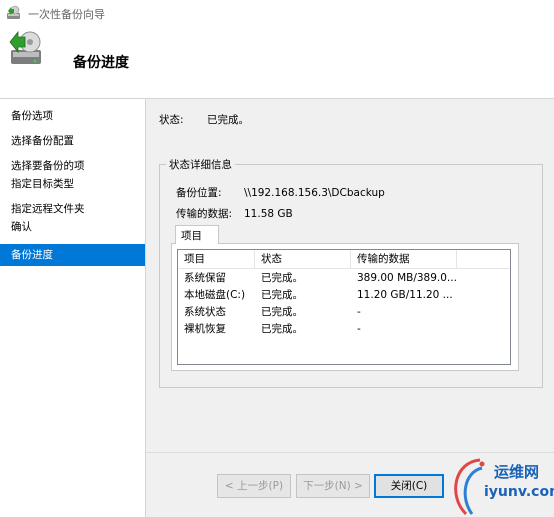 Image resolution: width=554 pixels, height=517 pixels. I want to click on backup-location-row: 备份位置: \\192.168.156.3\DCbackup, so click(280, 192).